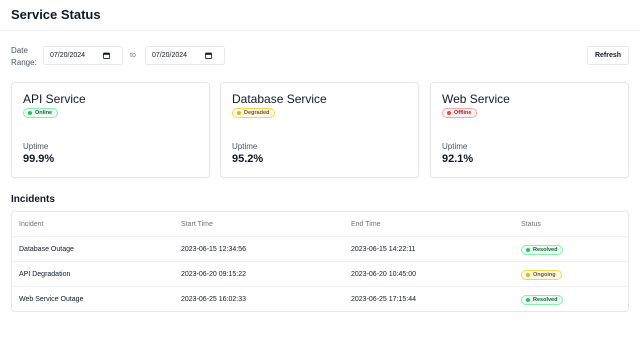 This screenshot has width=640, height=357. Describe the element at coordinates (24, 56) in the screenshot. I see `date-range-label: Date Range:` at that location.